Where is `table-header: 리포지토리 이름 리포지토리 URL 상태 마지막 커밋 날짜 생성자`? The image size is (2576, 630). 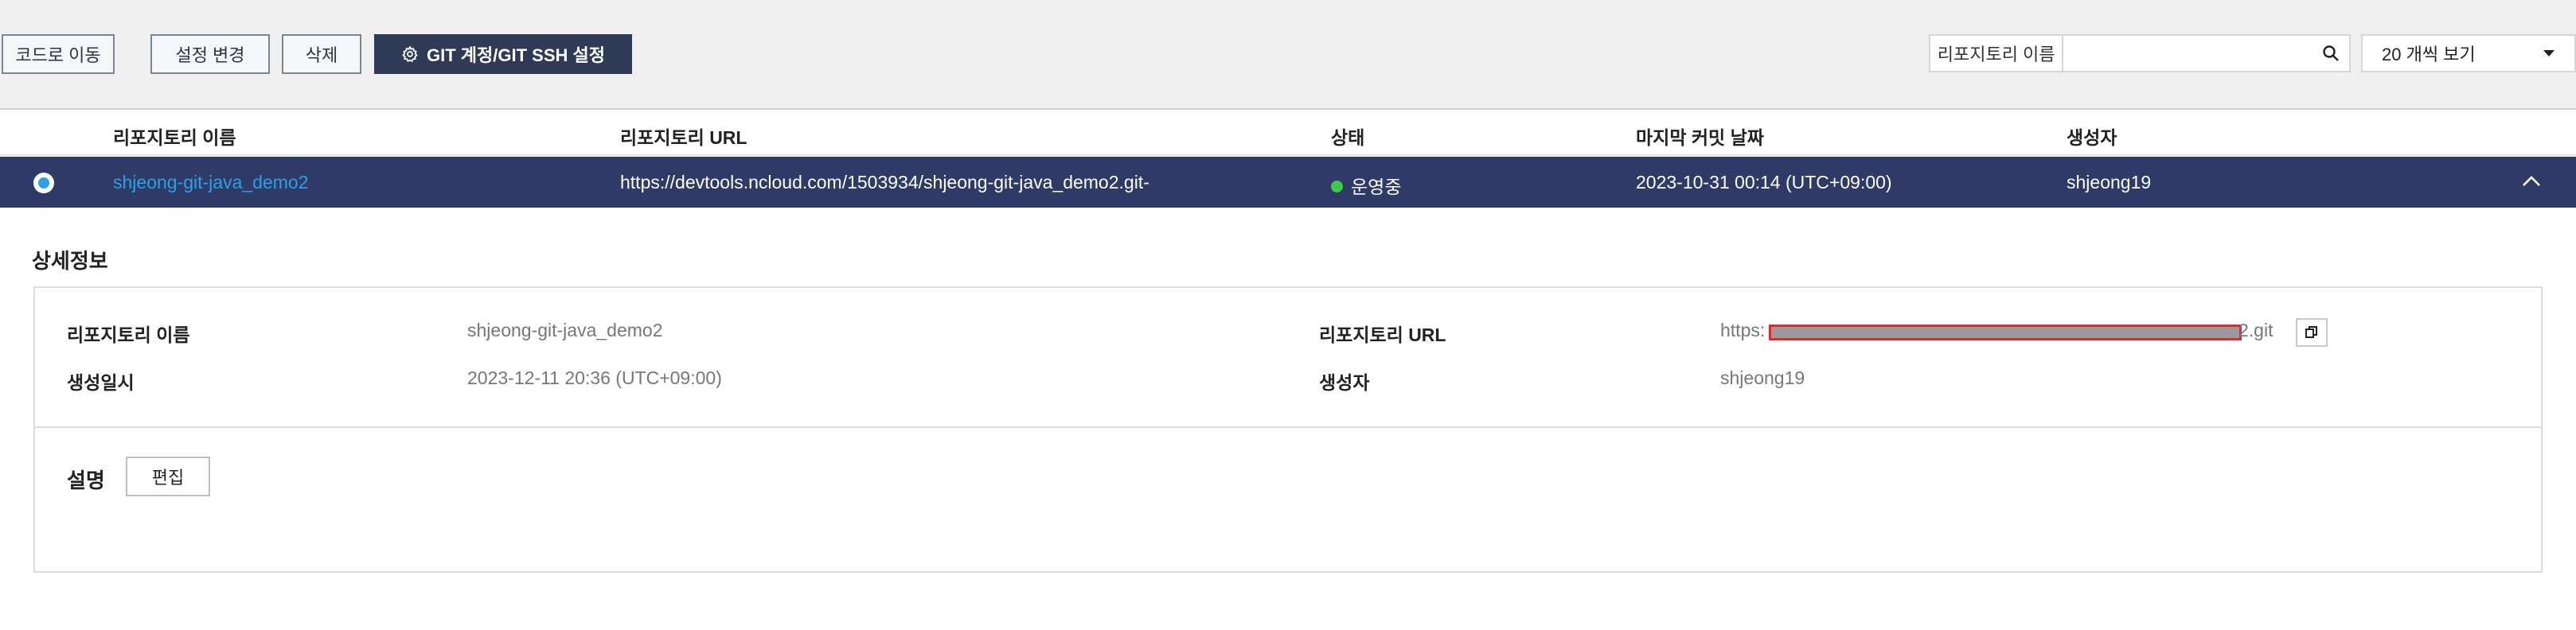
table-header: 리포지토리 이름 리포지토리 URL 상태 마지막 커밋 날짜 생성자 is located at coordinates (1288, 133).